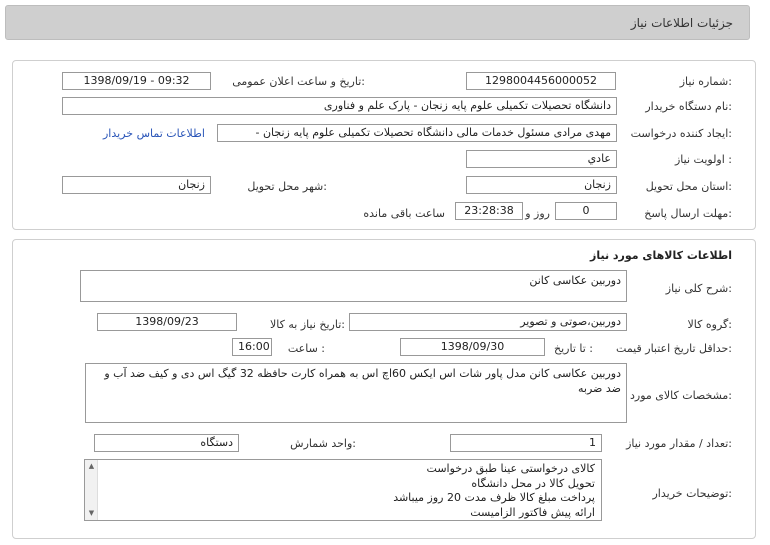 Image resolution: width=770 pixels, height=545 pixels. I want to click on need-number-label: شماره نیاز:, so click(705, 81).